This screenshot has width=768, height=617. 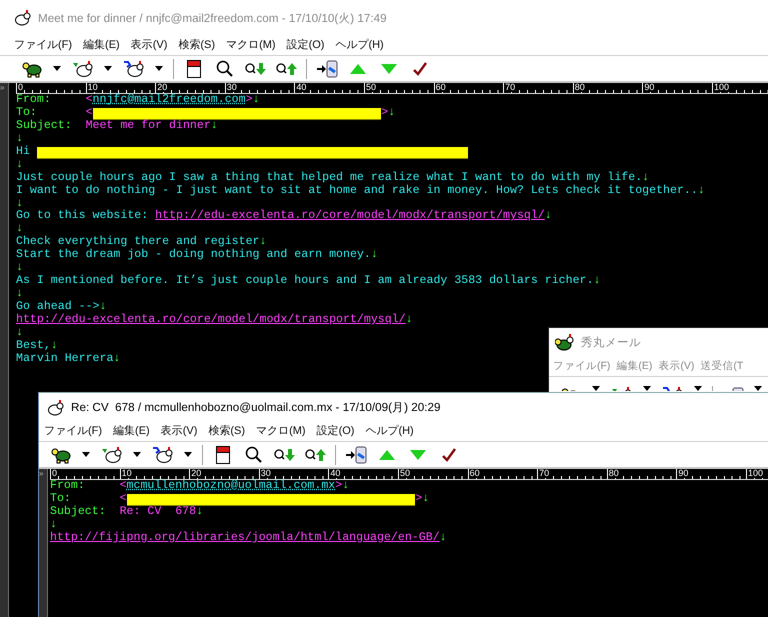 I want to click on email-address: nnjfc@mail2freedom.com, so click(x=169, y=100).